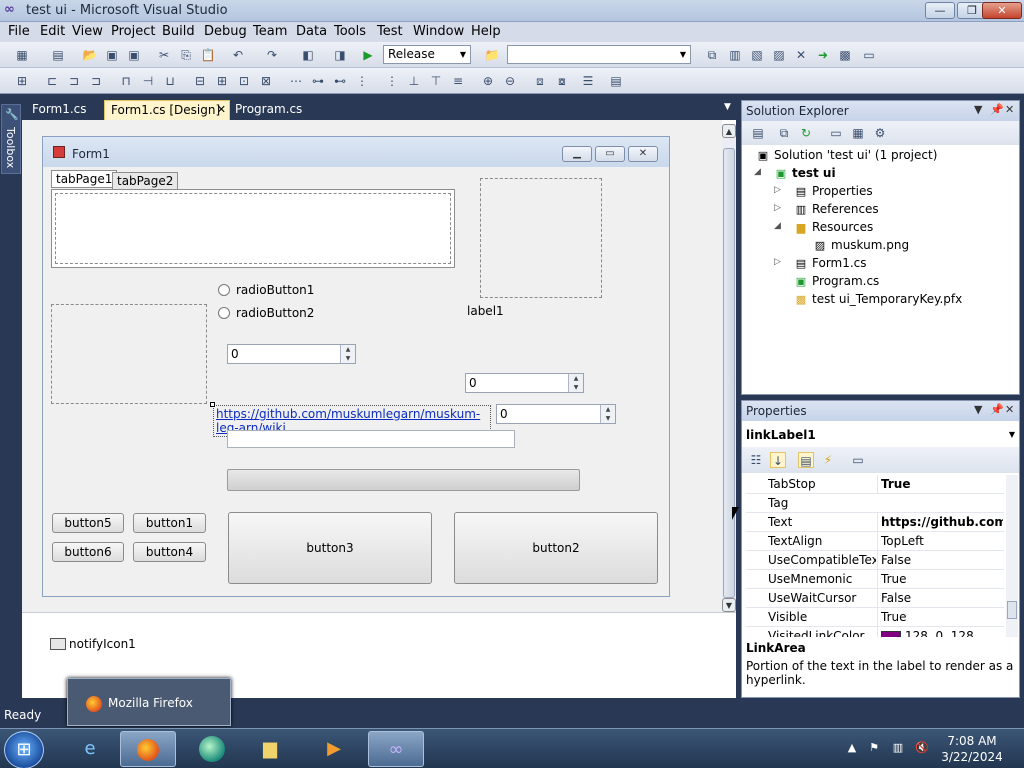 The image size is (1024, 768). I want to click on property-pages-icon: ▭, so click(858, 460).